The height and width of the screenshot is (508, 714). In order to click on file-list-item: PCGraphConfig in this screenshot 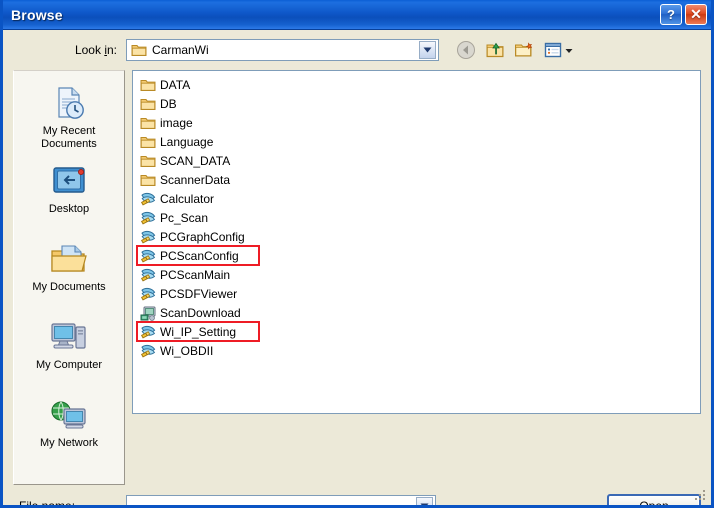, I will do `click(196, 236)`.